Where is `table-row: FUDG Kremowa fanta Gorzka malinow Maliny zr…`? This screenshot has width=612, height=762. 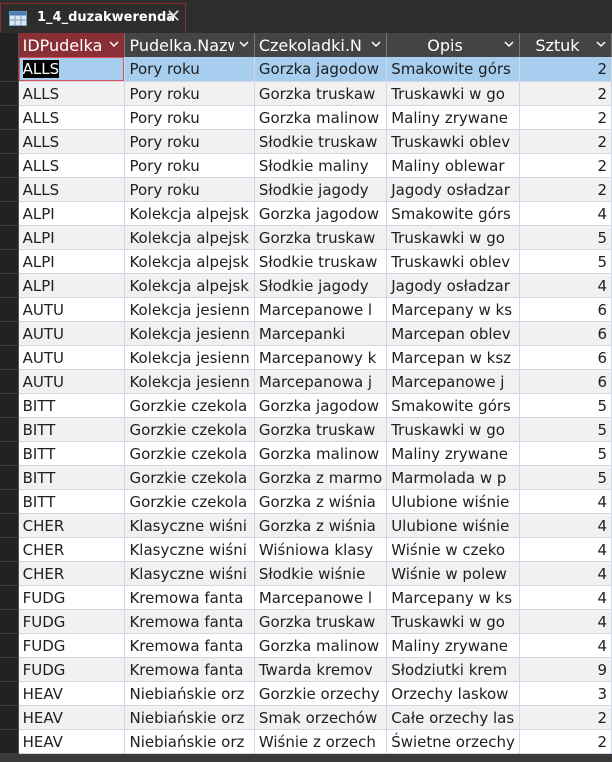 table-row: FUDG Kremowa fanta Gorzka malinow Maliny zr… is located at coordinates (306, 645).